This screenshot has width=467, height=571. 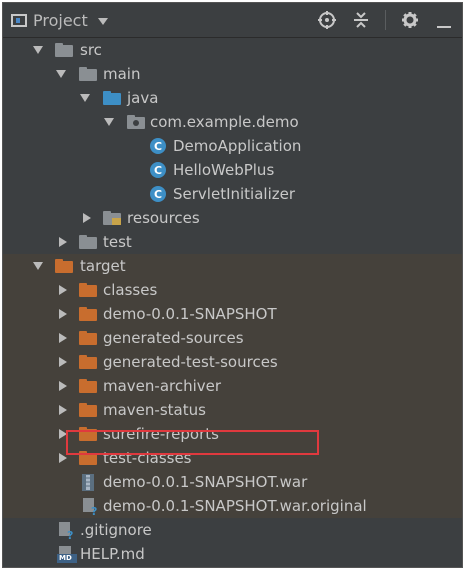 I want to click on node-label: src, so click(x=91, y=50).